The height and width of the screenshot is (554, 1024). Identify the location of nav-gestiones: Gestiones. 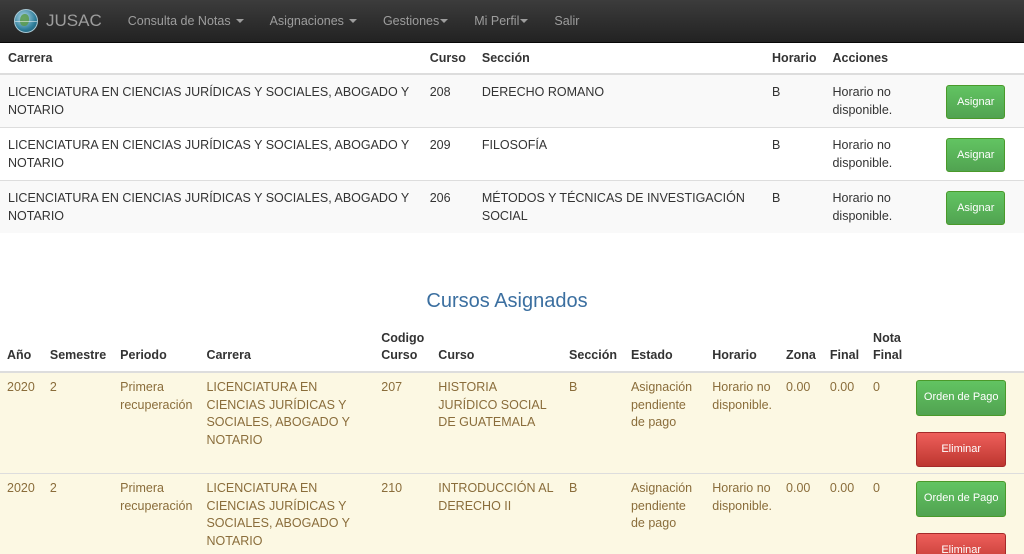
(415, 21).